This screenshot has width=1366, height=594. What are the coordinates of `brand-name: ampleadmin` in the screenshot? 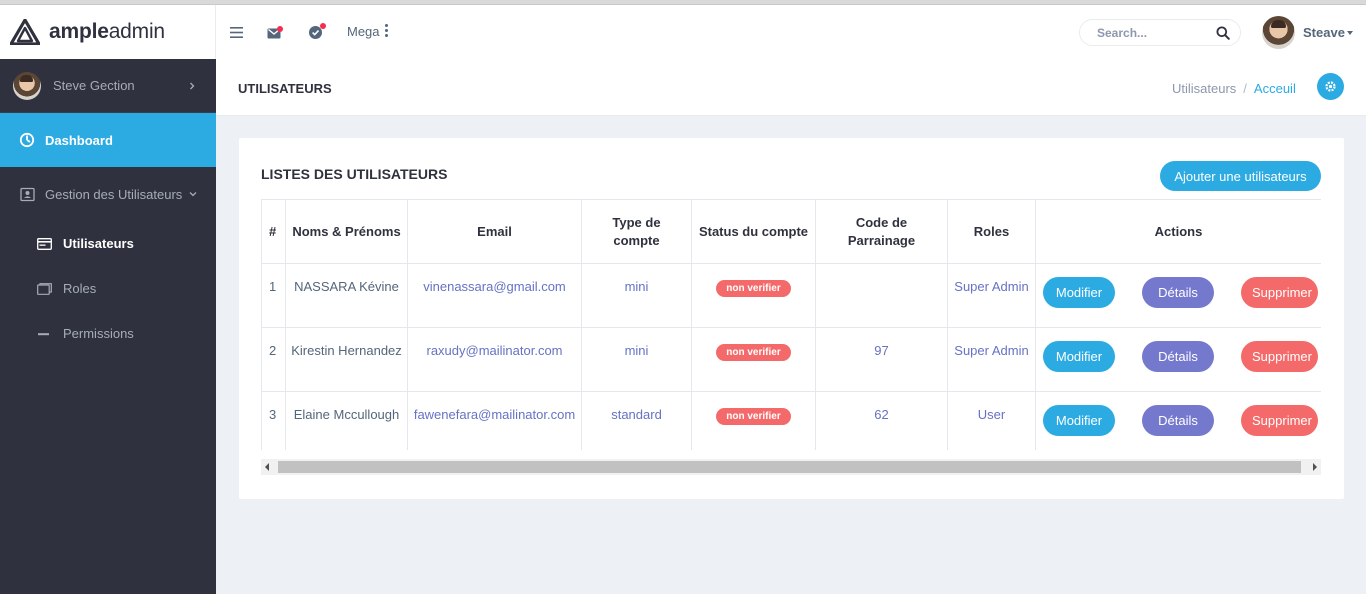 It's located at (107, 31).